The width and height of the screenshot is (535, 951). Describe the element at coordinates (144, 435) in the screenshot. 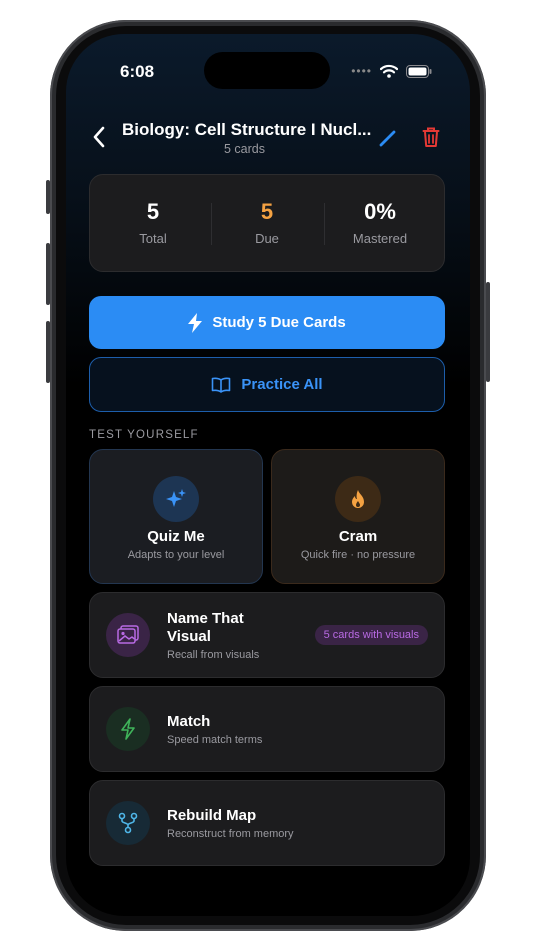

I see `section-header: TEST YOURSELF` at that location.